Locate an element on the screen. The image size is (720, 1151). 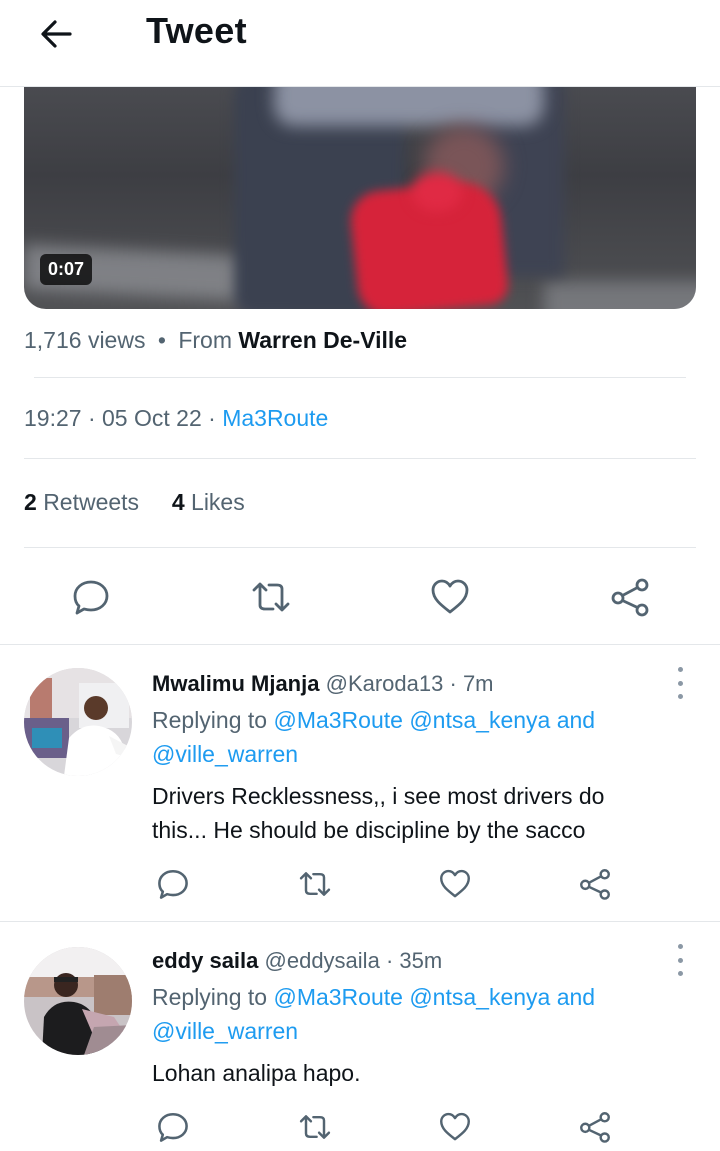
top-app-bar: Tweet is located at coordinates (360, 43).